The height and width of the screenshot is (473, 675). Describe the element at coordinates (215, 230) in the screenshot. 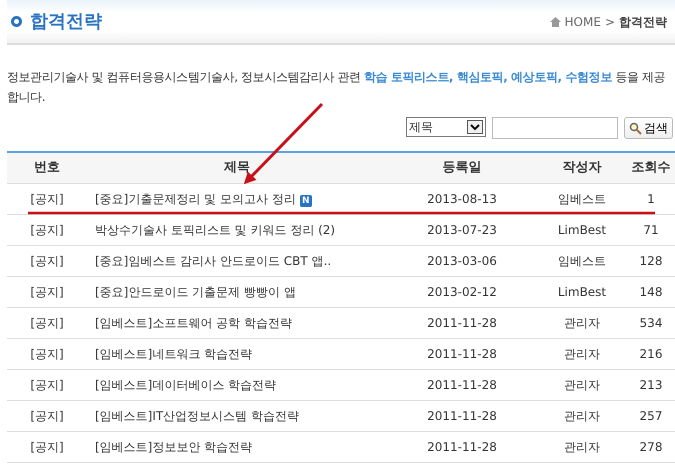

I see `post-title-link: 박상수기술사 토픽리스트 및 키워드 정리 (2)` at that location.